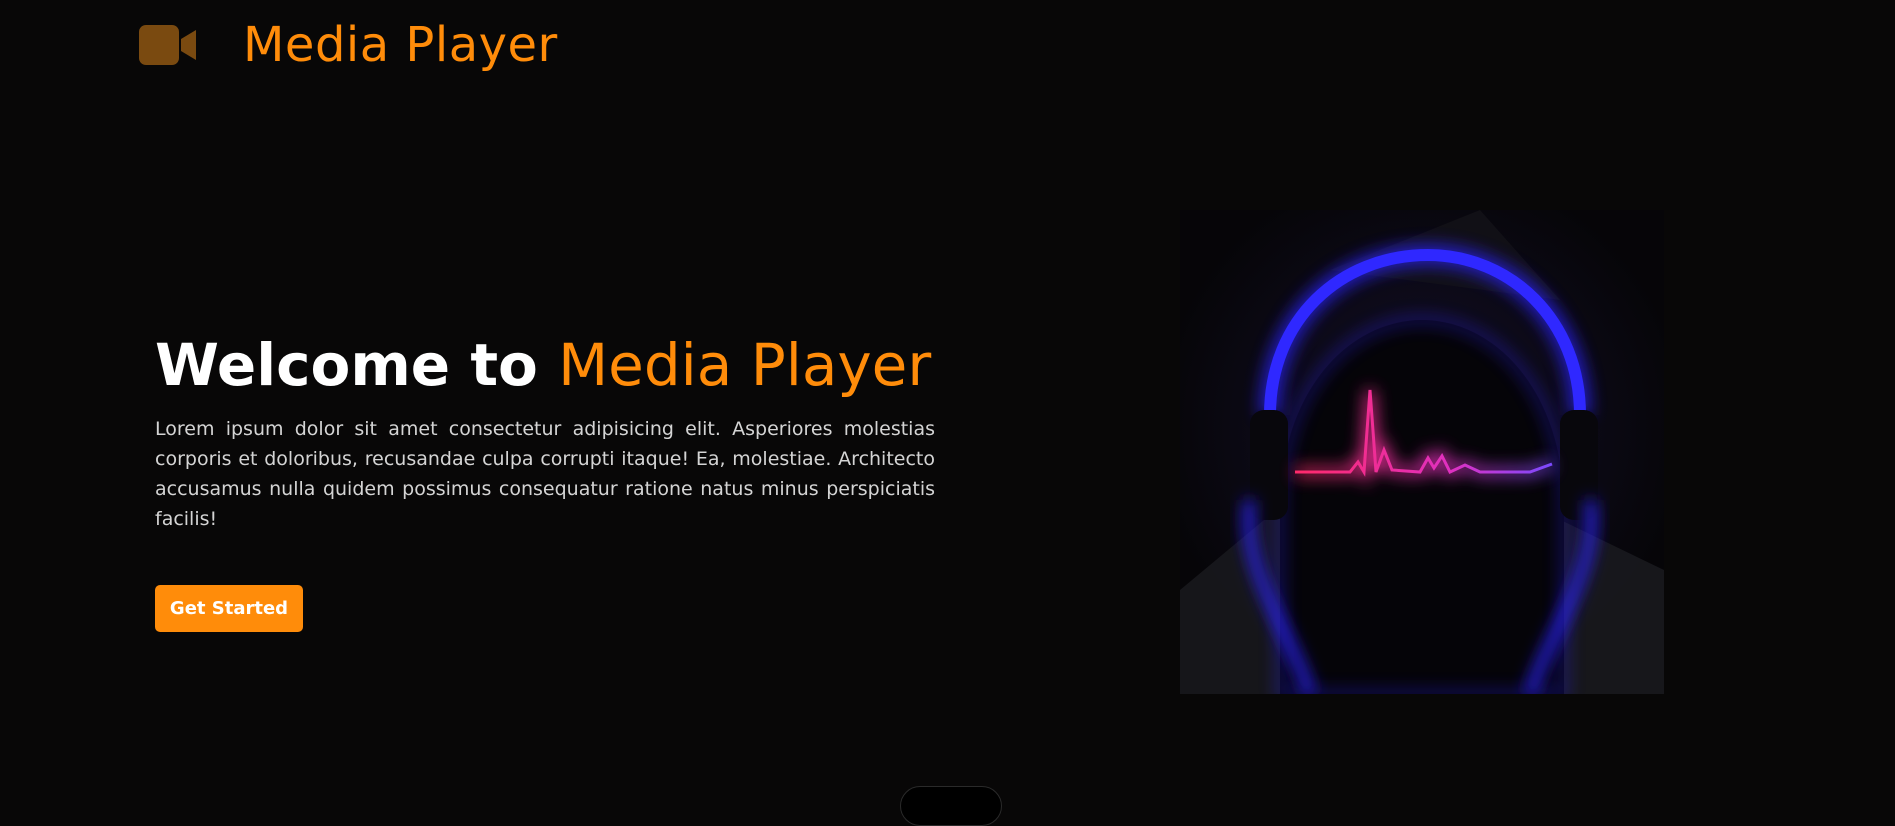 The height and width of the screenshot is (826, 1895). I want to click on hero-heading: Welcome to Media Player, so click(545, 365).